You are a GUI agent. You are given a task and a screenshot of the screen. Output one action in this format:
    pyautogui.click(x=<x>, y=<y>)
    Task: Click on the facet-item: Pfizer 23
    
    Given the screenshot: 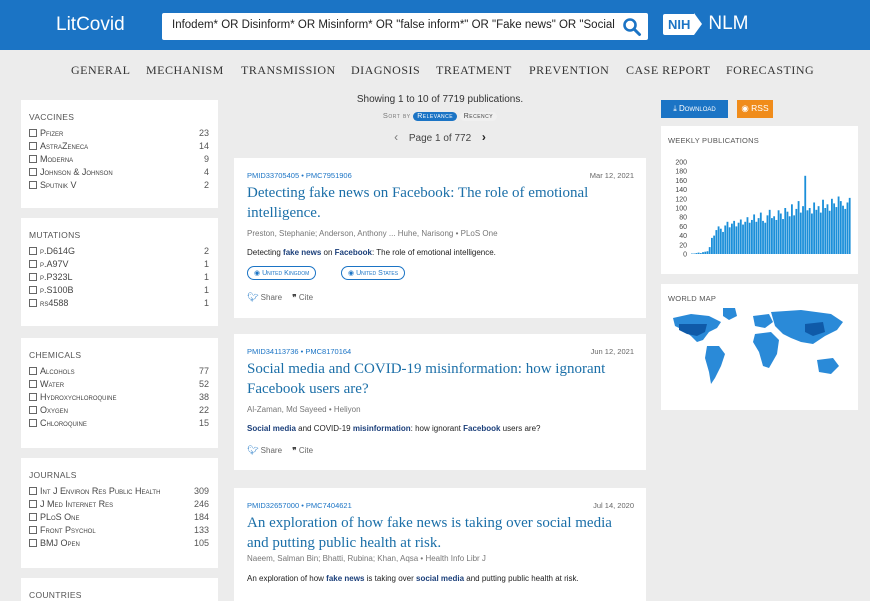 What is the action you would take?
    pyautogui.click(x=119, y=134)
    